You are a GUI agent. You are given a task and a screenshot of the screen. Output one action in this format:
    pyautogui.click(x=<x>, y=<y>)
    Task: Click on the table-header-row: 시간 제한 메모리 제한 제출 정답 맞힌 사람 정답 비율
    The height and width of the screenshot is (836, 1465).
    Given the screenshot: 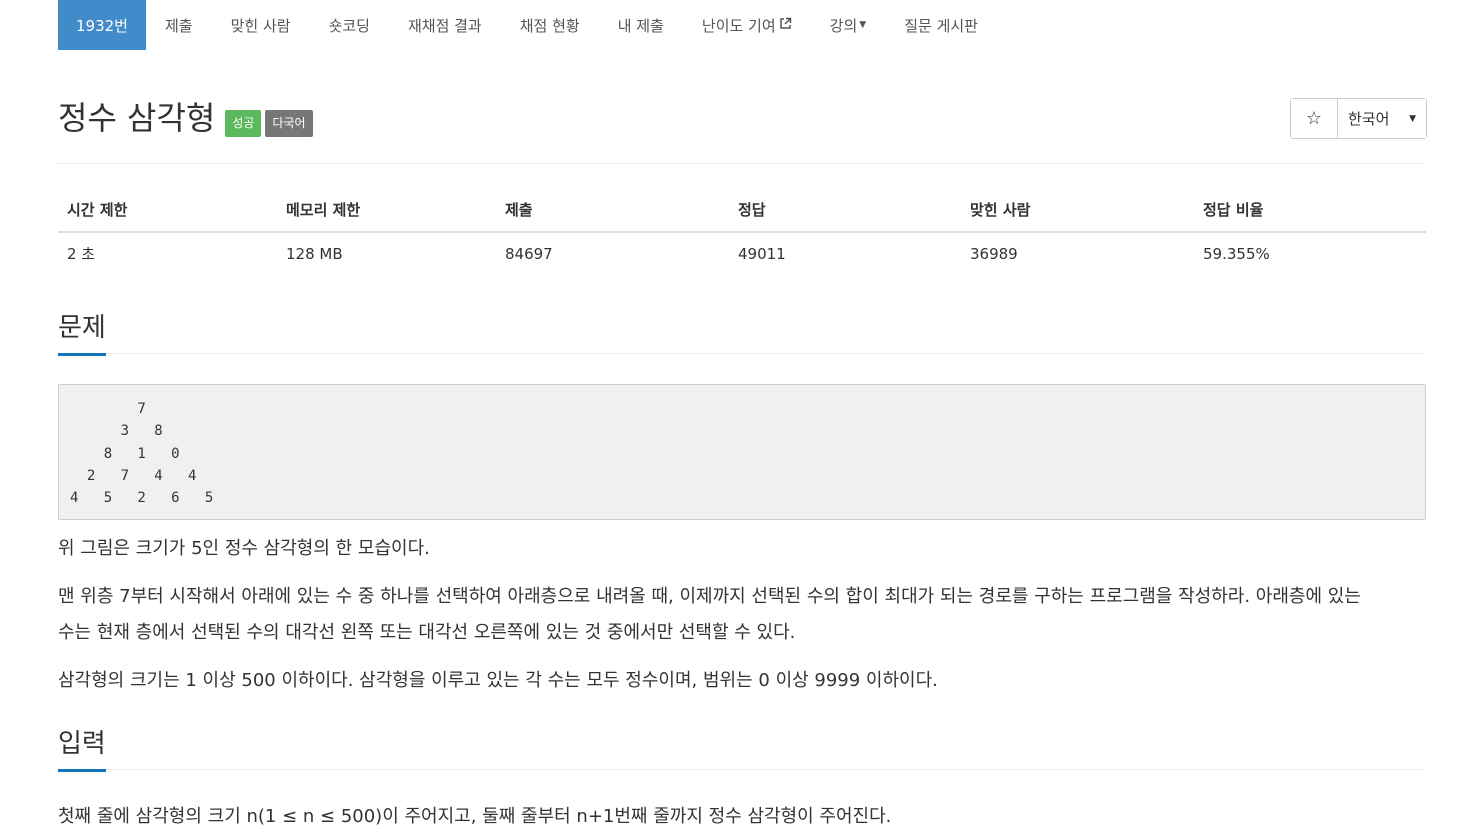 What is the action you would take?
    pyautogui.click(x=742, y=211)
    